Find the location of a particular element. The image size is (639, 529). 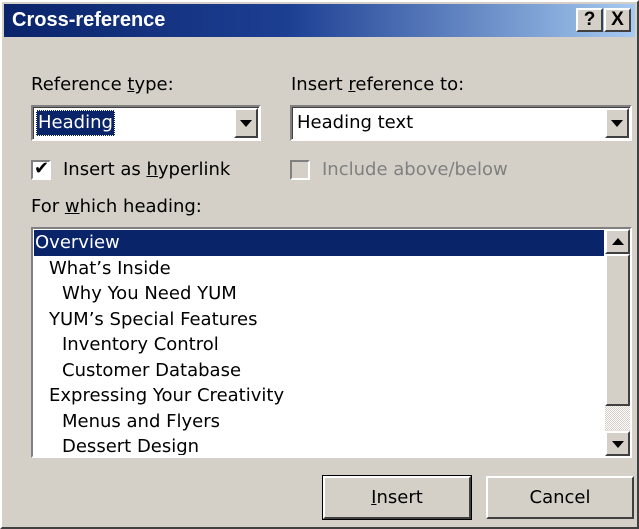

reference-type-dropdown-button is located at coordinates (246, 123).